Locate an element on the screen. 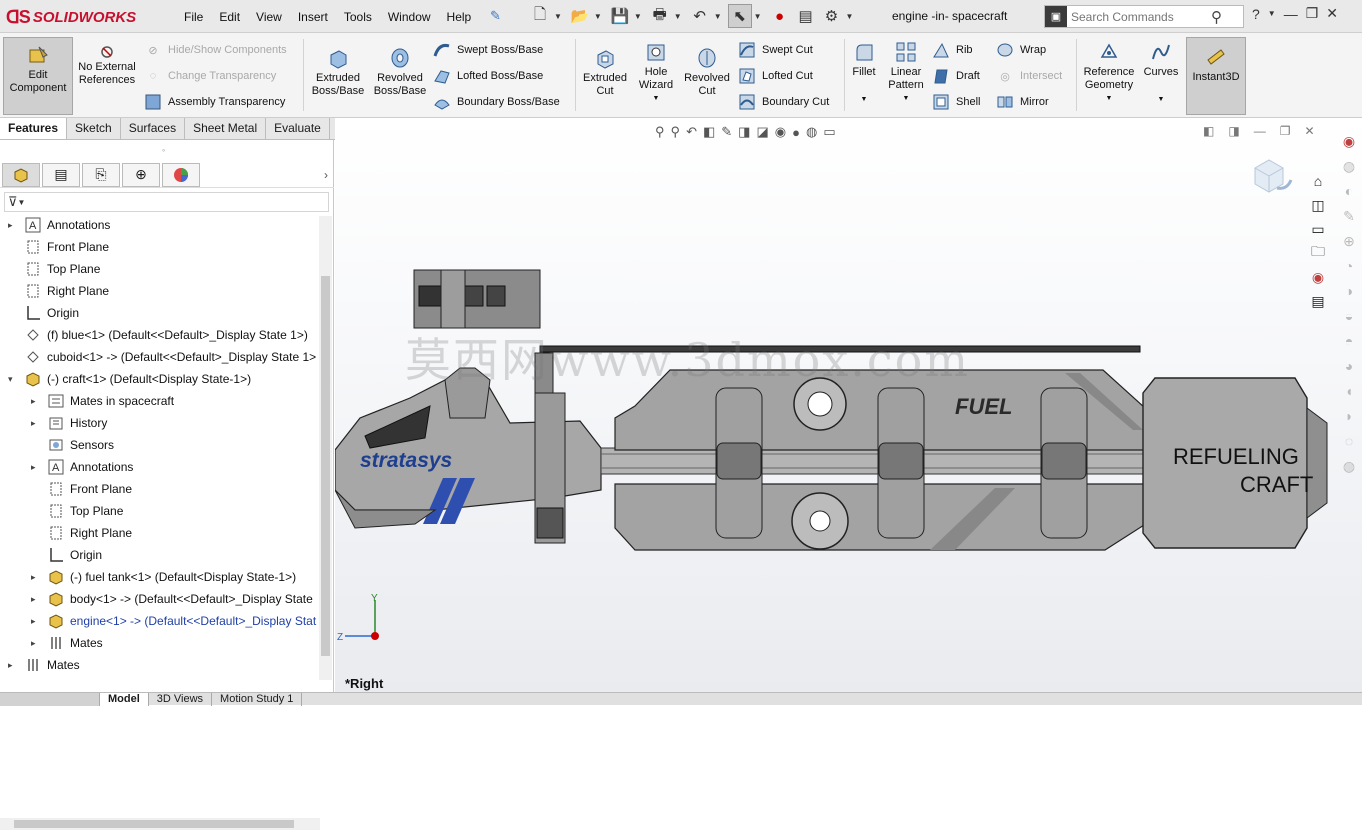  boundary-cut-button: Boundary Cut is located at coordinates (783, 102).